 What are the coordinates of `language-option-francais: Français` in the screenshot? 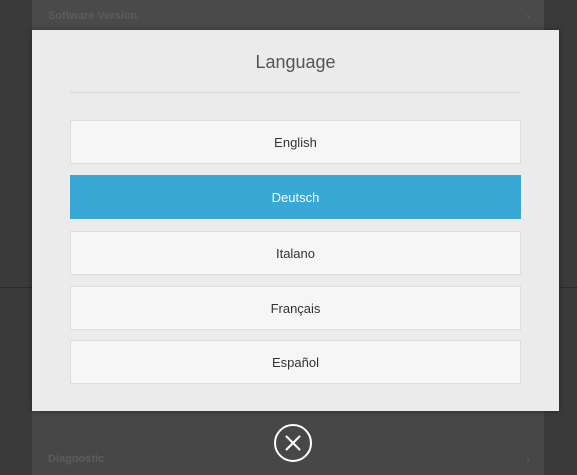 It's located at (295, 308).